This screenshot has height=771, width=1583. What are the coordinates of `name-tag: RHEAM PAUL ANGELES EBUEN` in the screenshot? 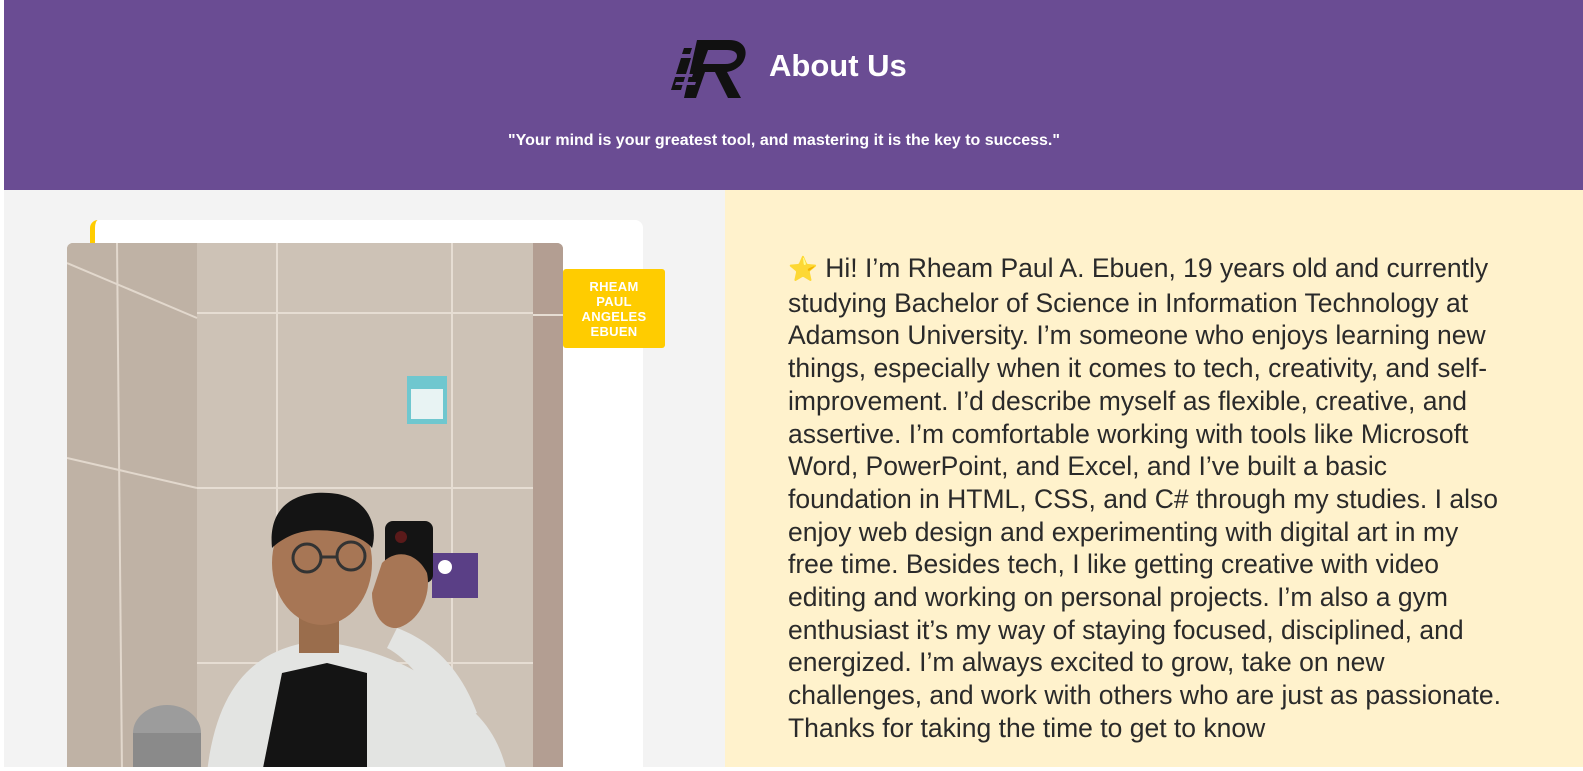 It's located at (614, 308).